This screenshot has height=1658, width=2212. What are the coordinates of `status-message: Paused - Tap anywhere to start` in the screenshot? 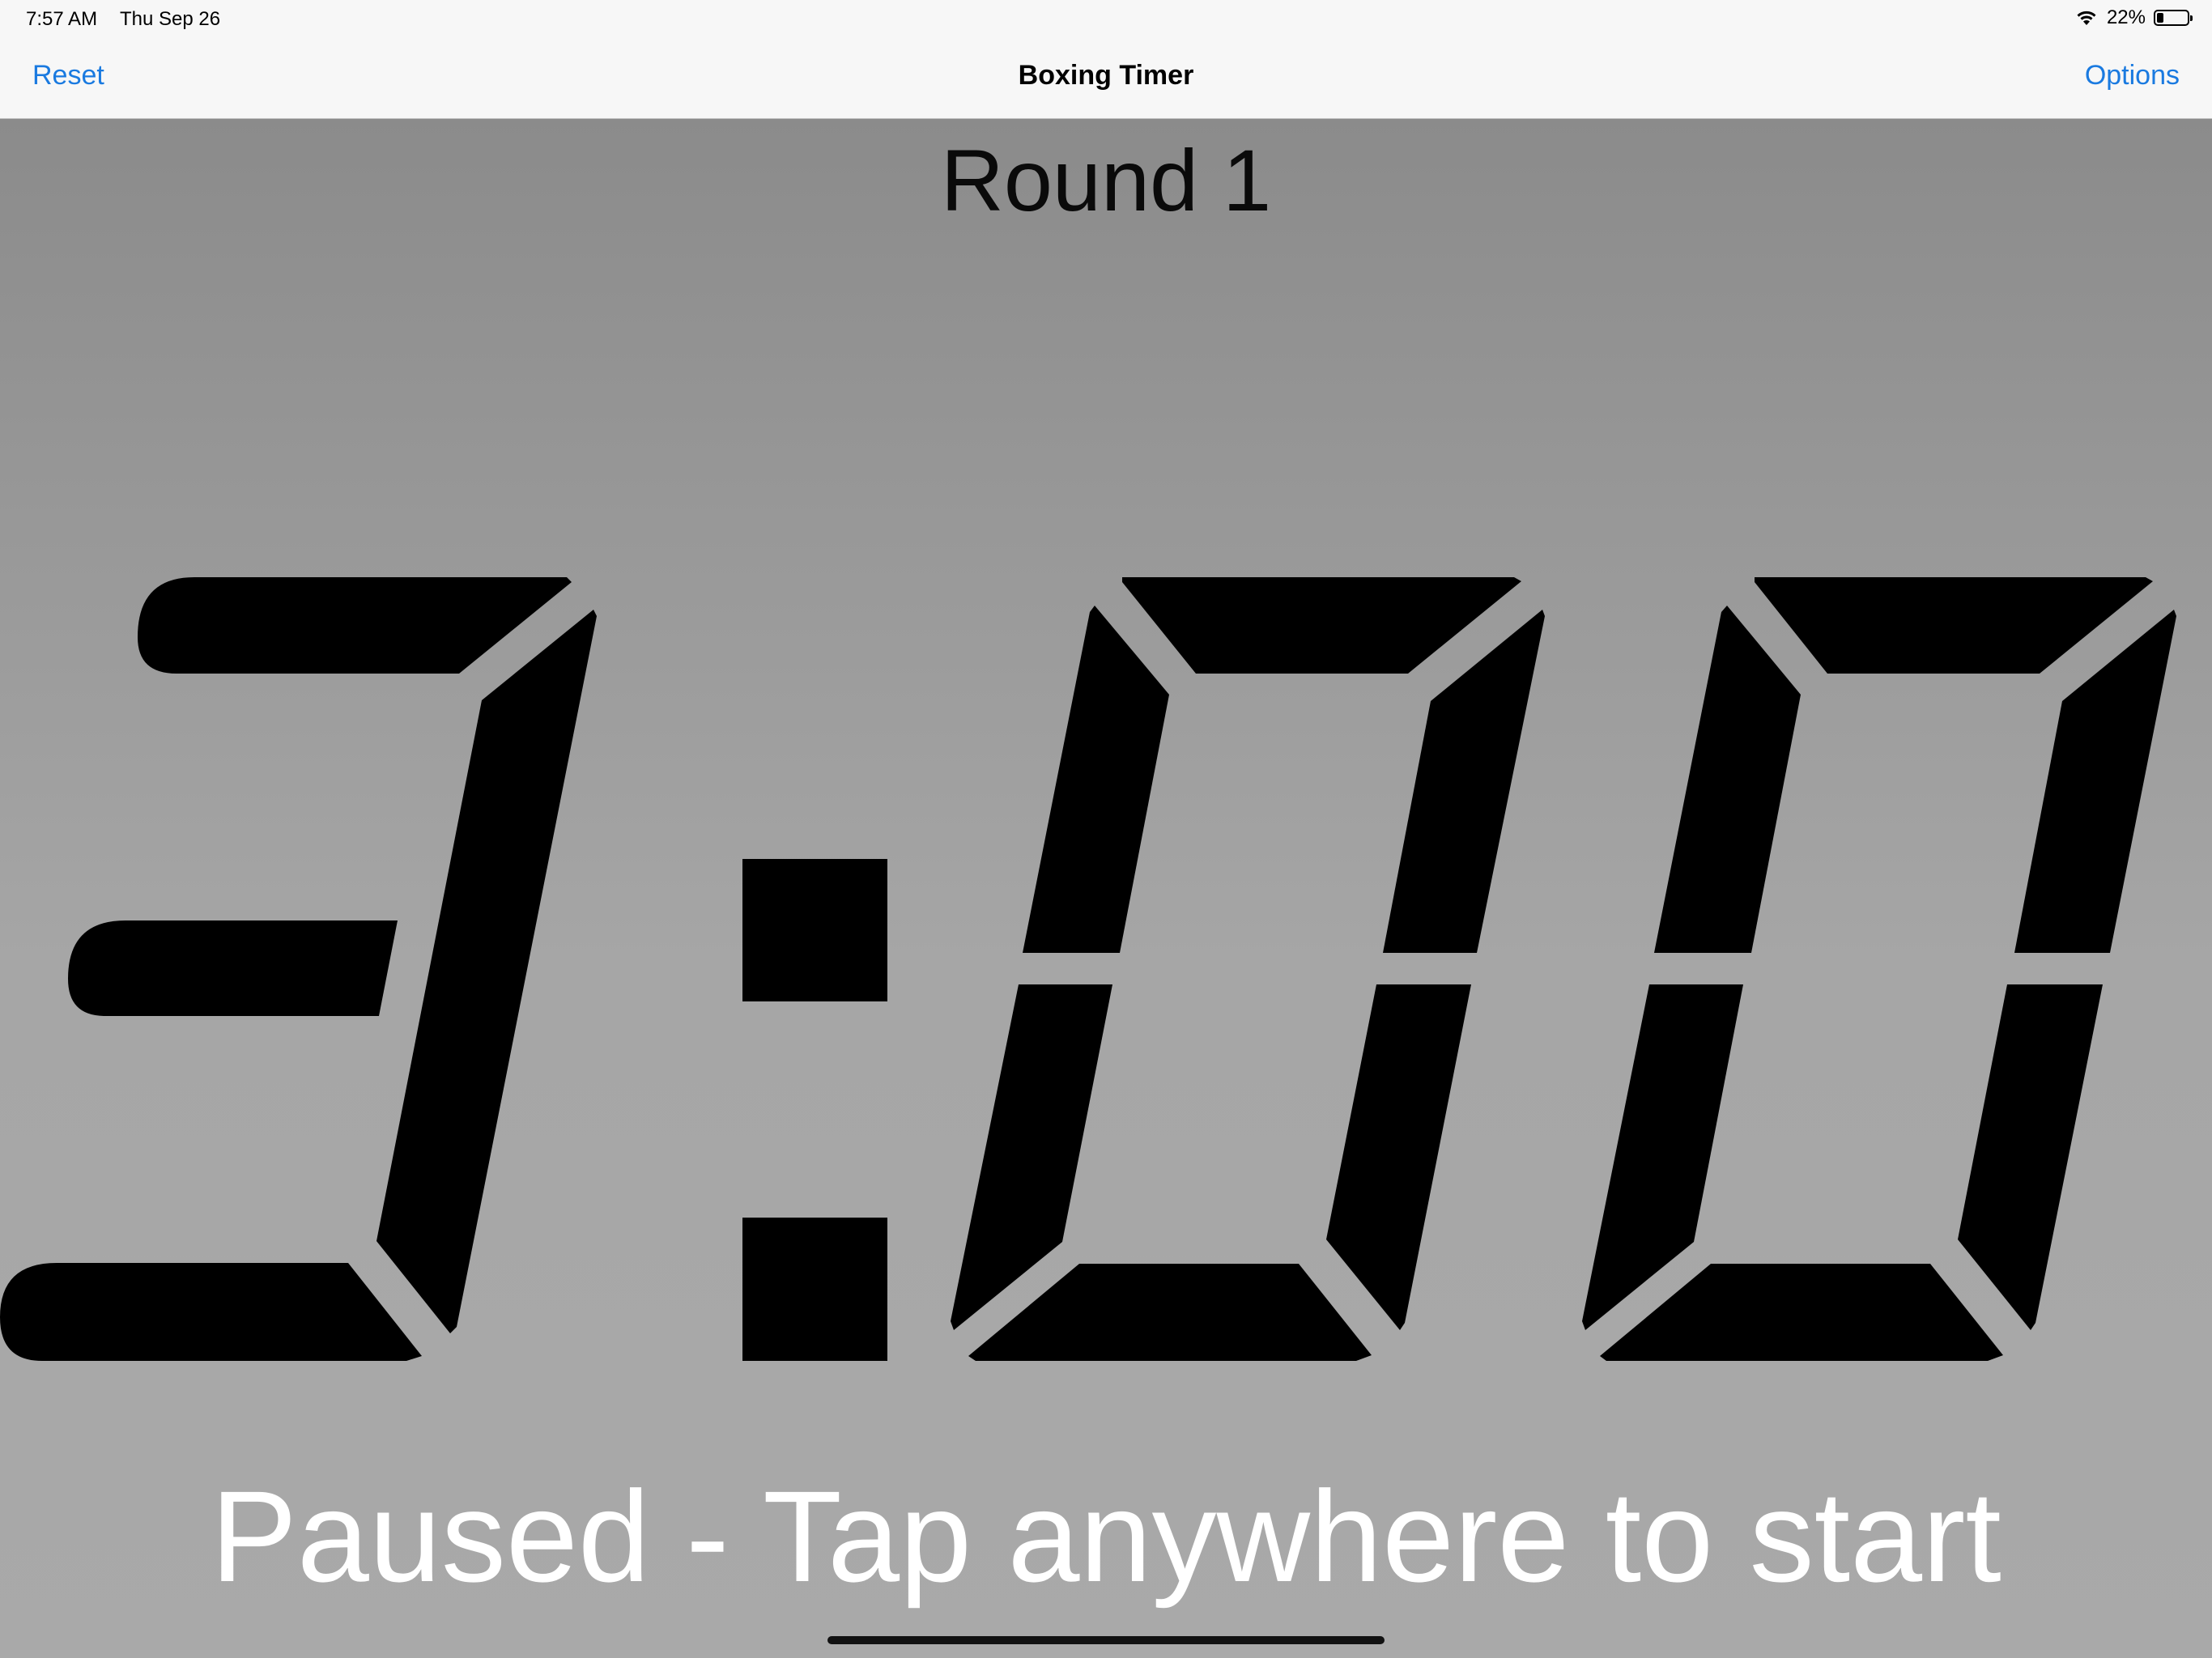 It's located at (1106, 1536).